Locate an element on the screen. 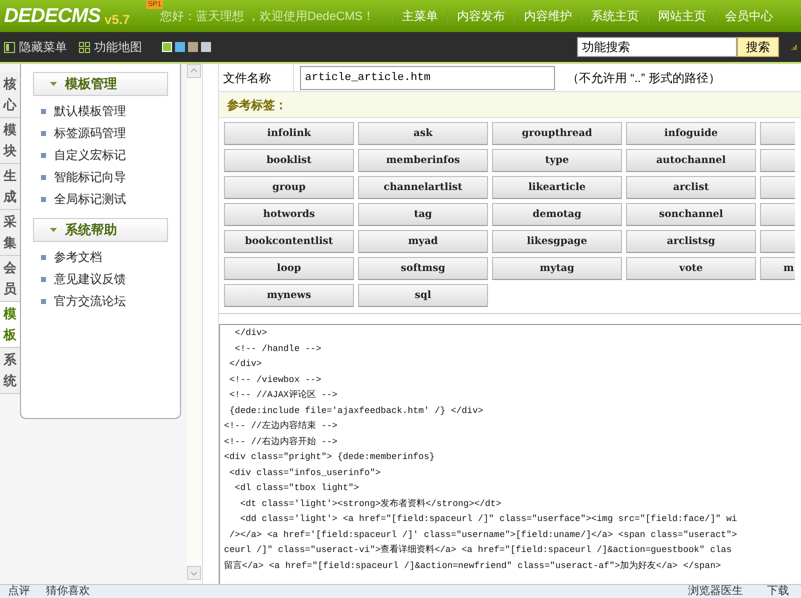 This screenshot has width=801, height=598. tag-button: m is located at coordinates (777, 268).